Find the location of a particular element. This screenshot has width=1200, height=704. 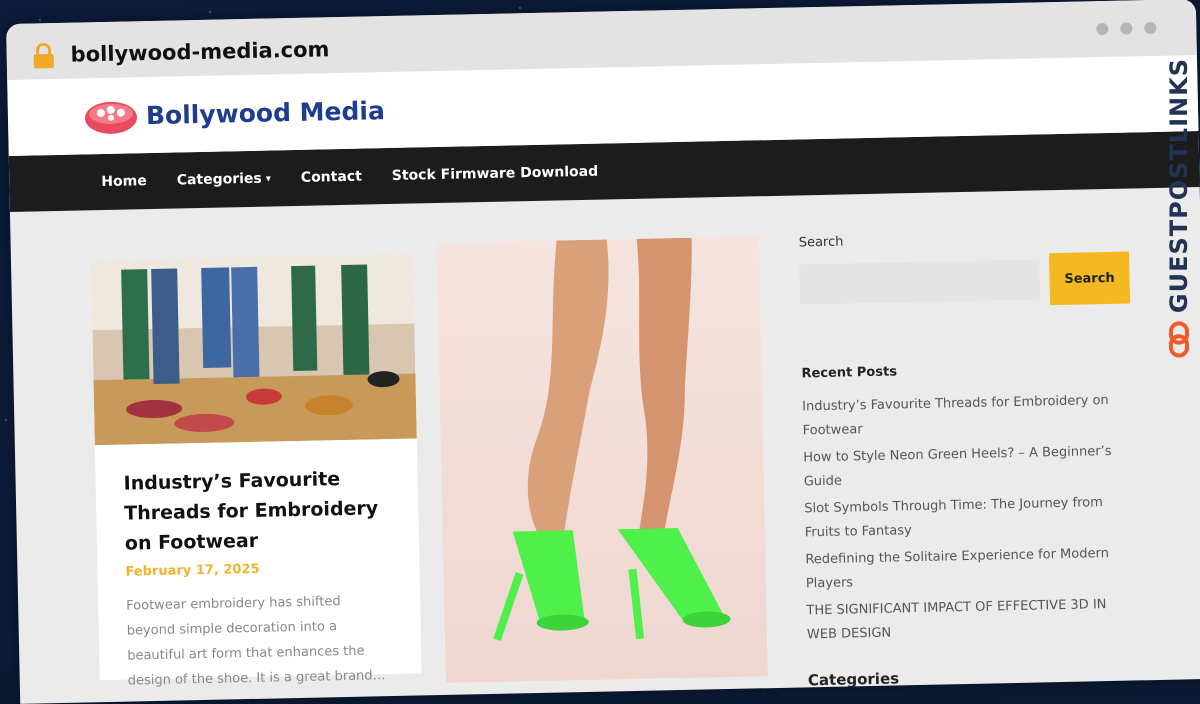

url-text: bollywood-media.com is located at coordinates (199, 51).